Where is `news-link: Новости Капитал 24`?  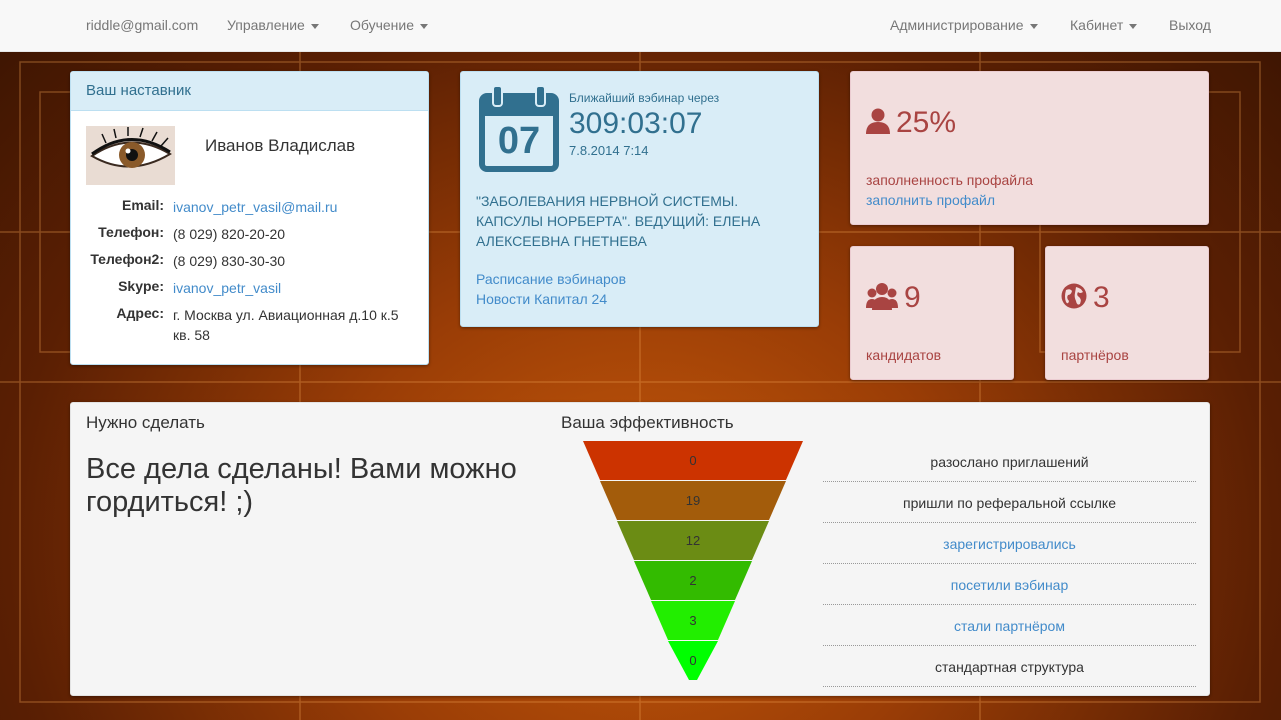
news-link: Новости Капитал 24 is located at coordinates (541, 299).